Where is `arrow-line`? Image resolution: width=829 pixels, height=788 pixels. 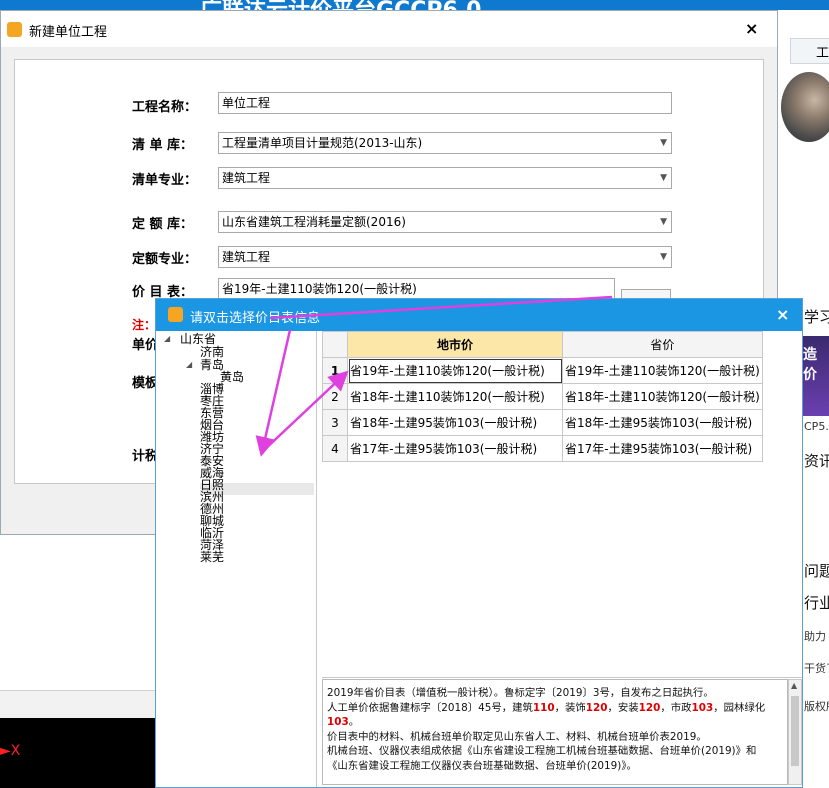 arrow-line is located at coordinates (441, 307).